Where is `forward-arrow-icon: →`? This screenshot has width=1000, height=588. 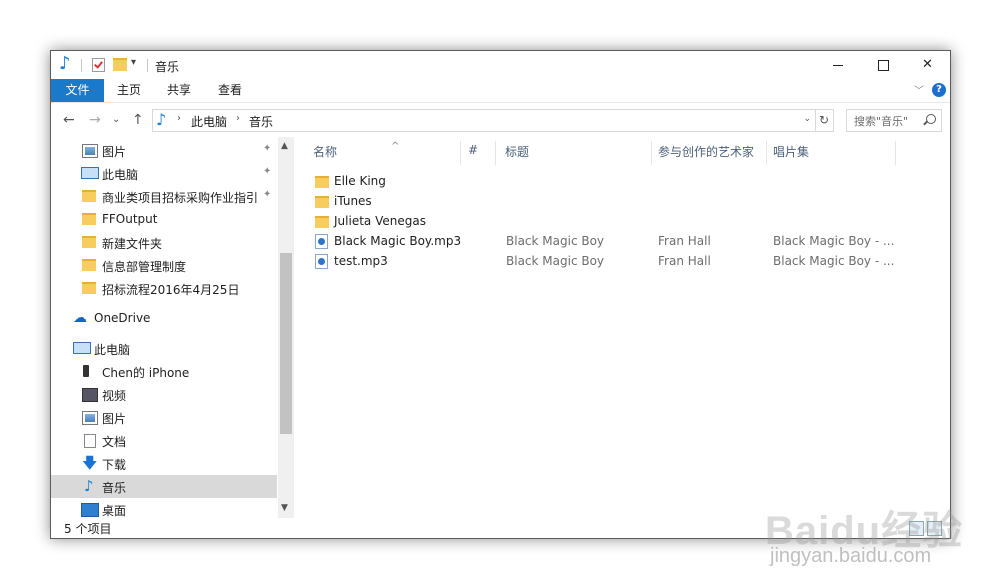 forward-arrow-icon: → is located at coordinates (95, 120).